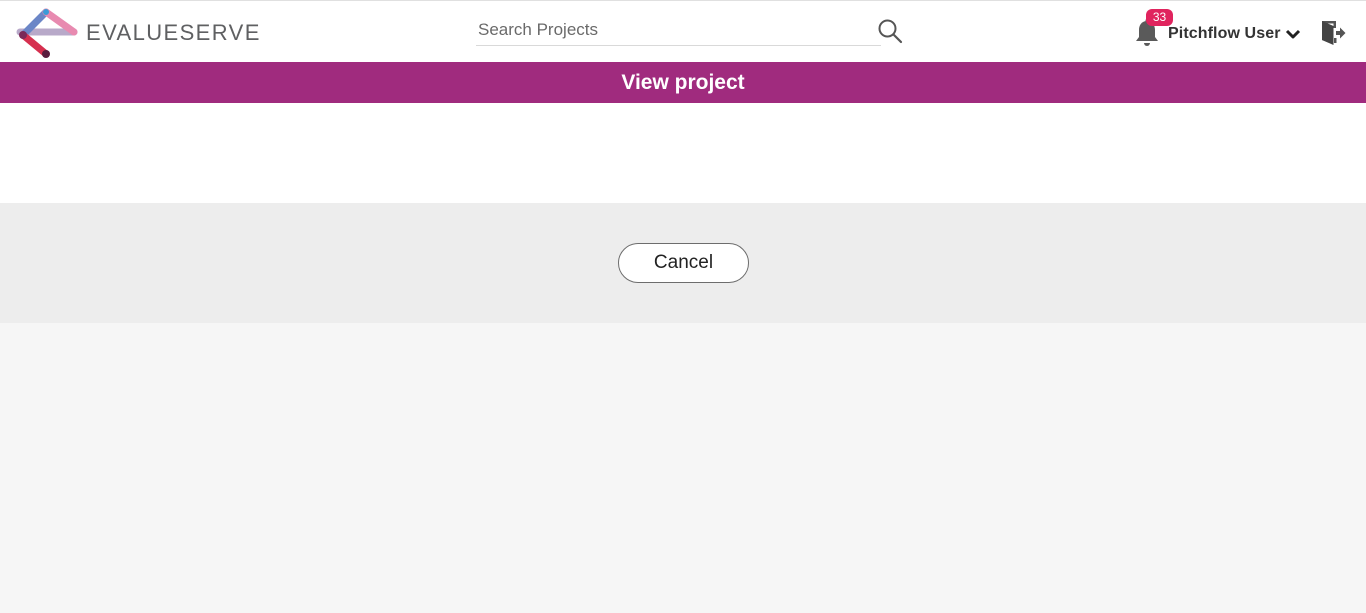 The width and height of the screenshot is (1366, 613). I want to click on logout-icon, so click(1333, 33).